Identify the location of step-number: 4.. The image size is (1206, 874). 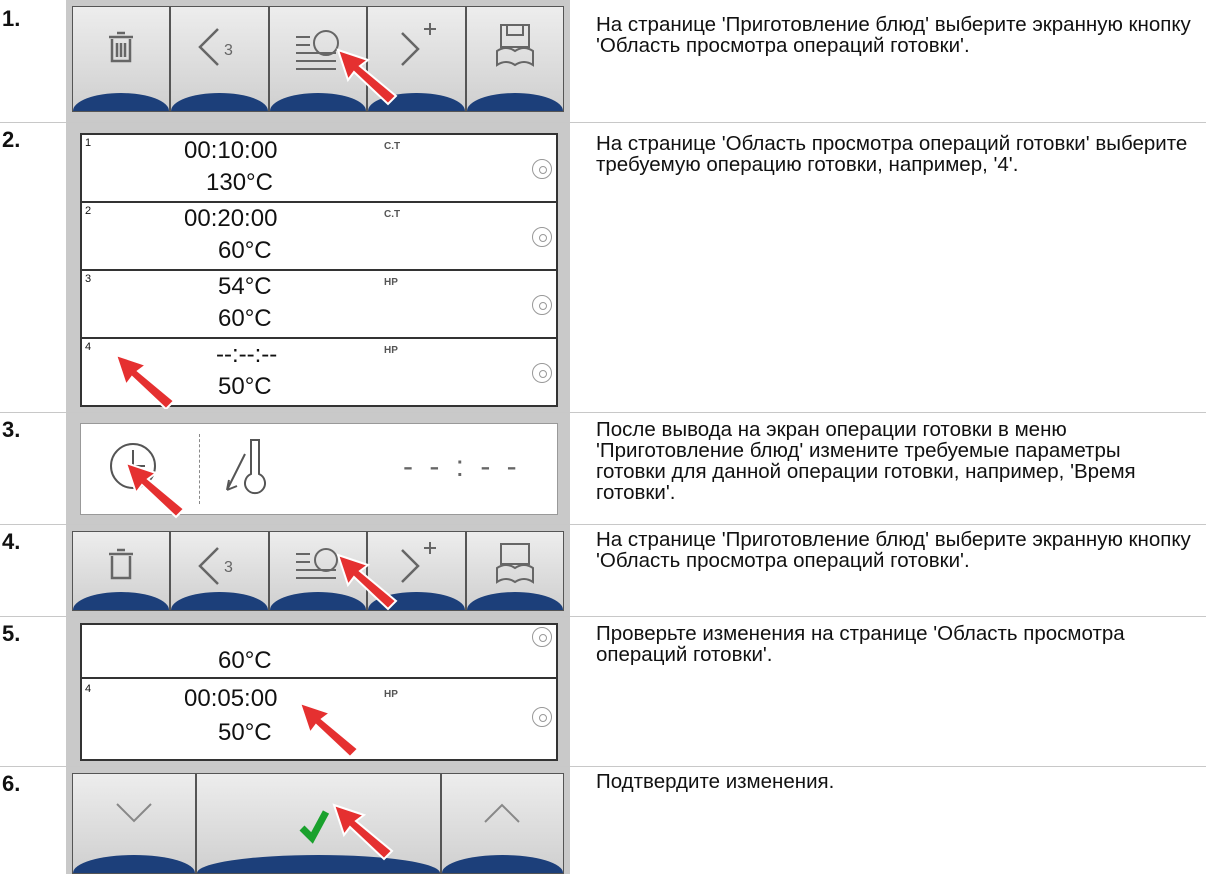
(11, 541).